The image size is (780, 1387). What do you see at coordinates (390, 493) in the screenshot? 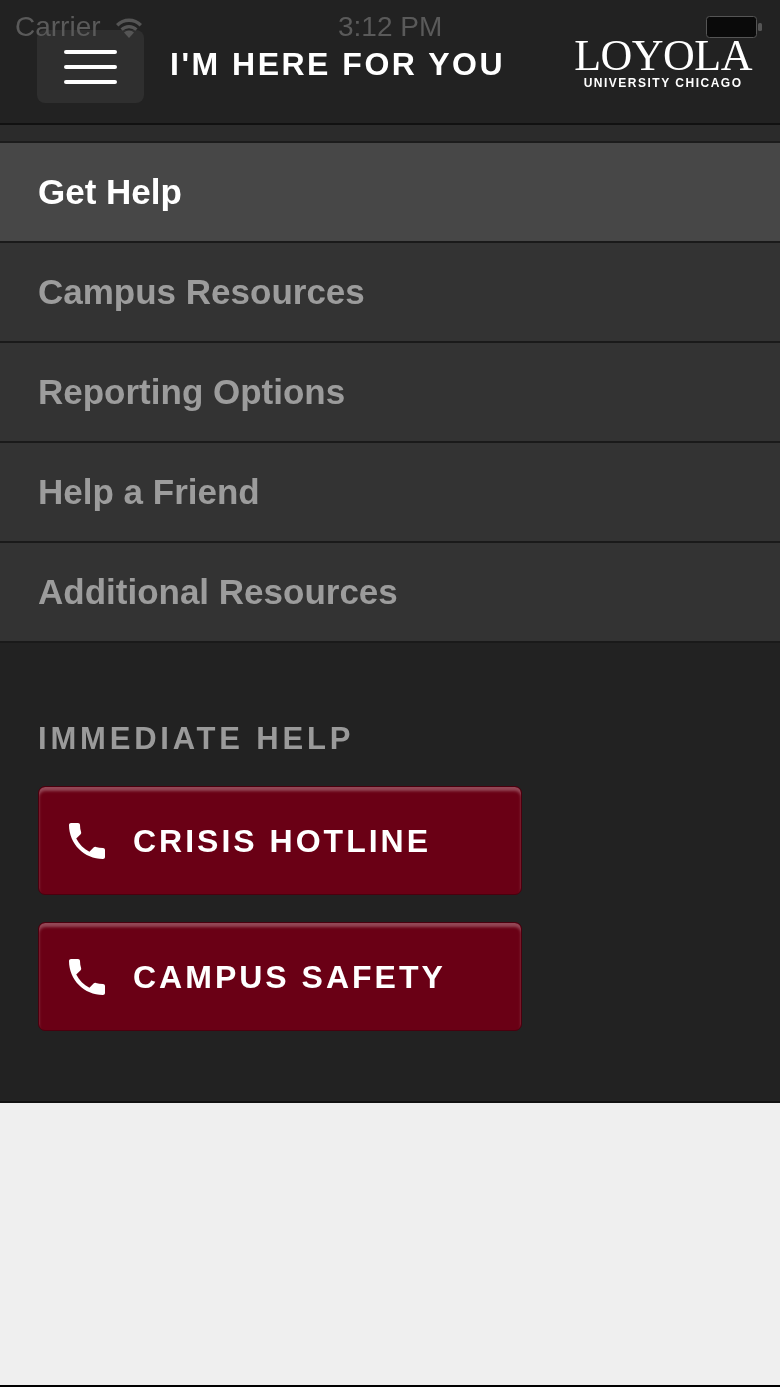
I see `menu-item: Help a Friend` at bounding box center [390, 493].